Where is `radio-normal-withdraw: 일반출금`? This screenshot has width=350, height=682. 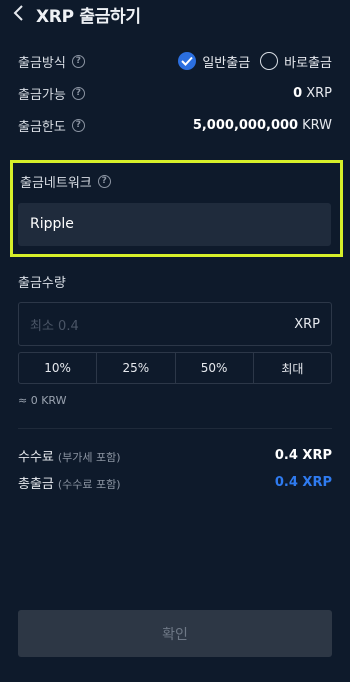
radio-normal-withdraw: 일반출금 is located at coordinates (214, 61).